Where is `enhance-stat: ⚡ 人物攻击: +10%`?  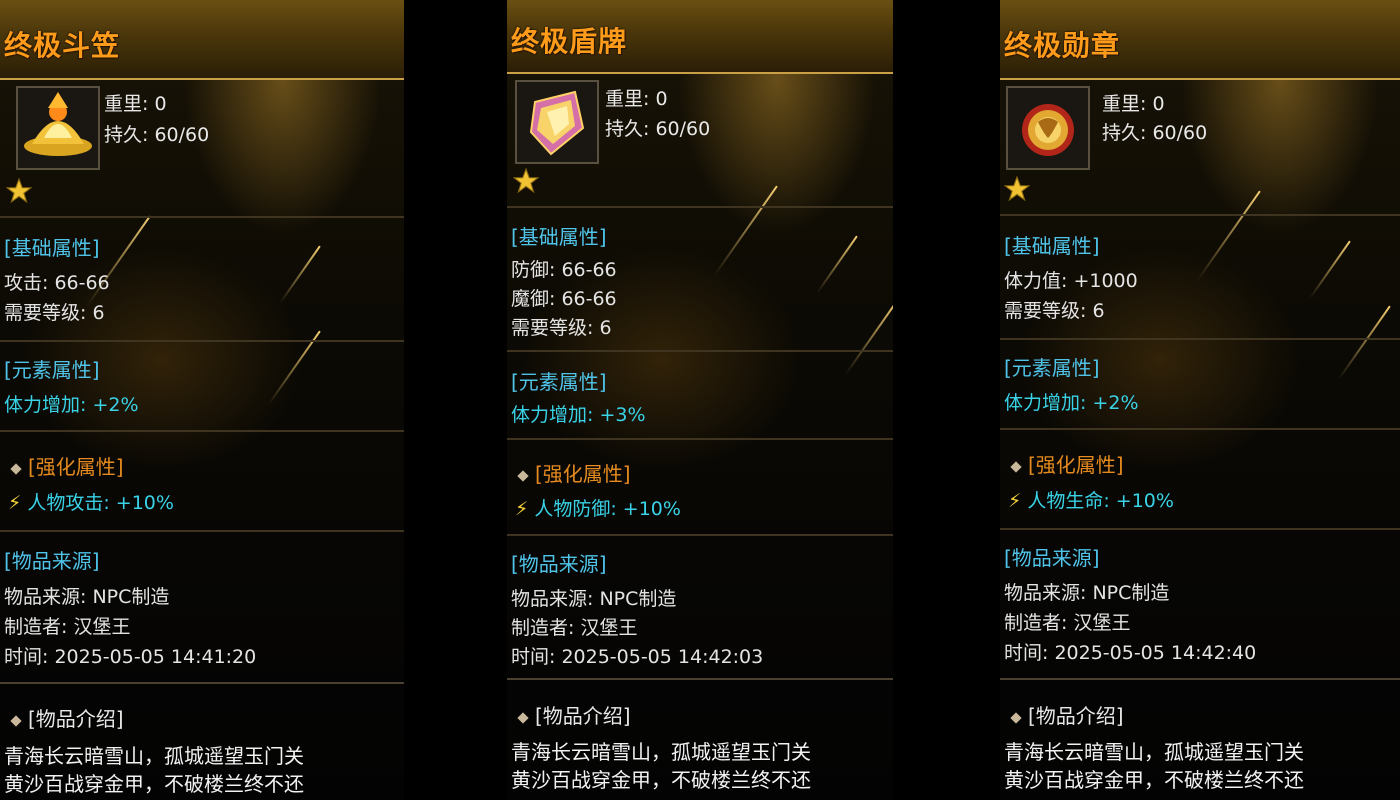 enhance-stat: ⚡ 人物攻击: +10% is located at coordinates (91, 503).